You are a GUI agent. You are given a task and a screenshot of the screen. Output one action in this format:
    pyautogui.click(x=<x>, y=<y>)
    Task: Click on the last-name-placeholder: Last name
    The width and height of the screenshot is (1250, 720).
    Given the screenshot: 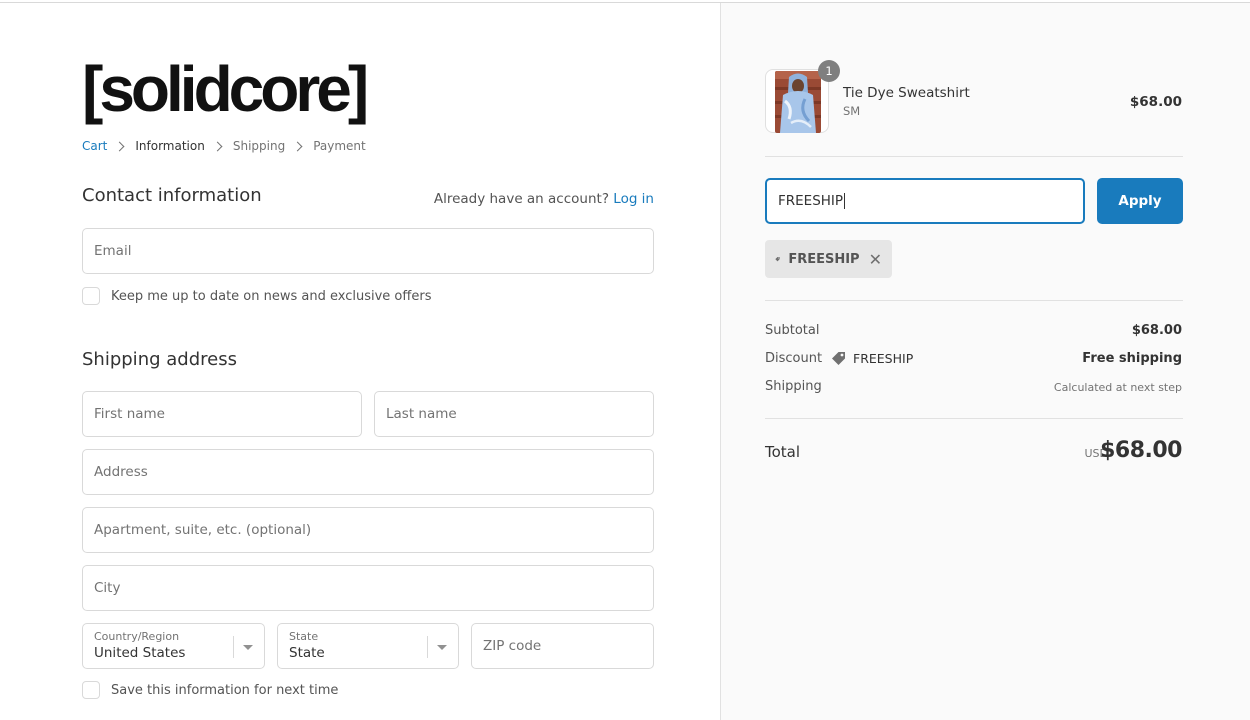 What is the action you would take?
    pyautogui.click(x=421, y=414)
    